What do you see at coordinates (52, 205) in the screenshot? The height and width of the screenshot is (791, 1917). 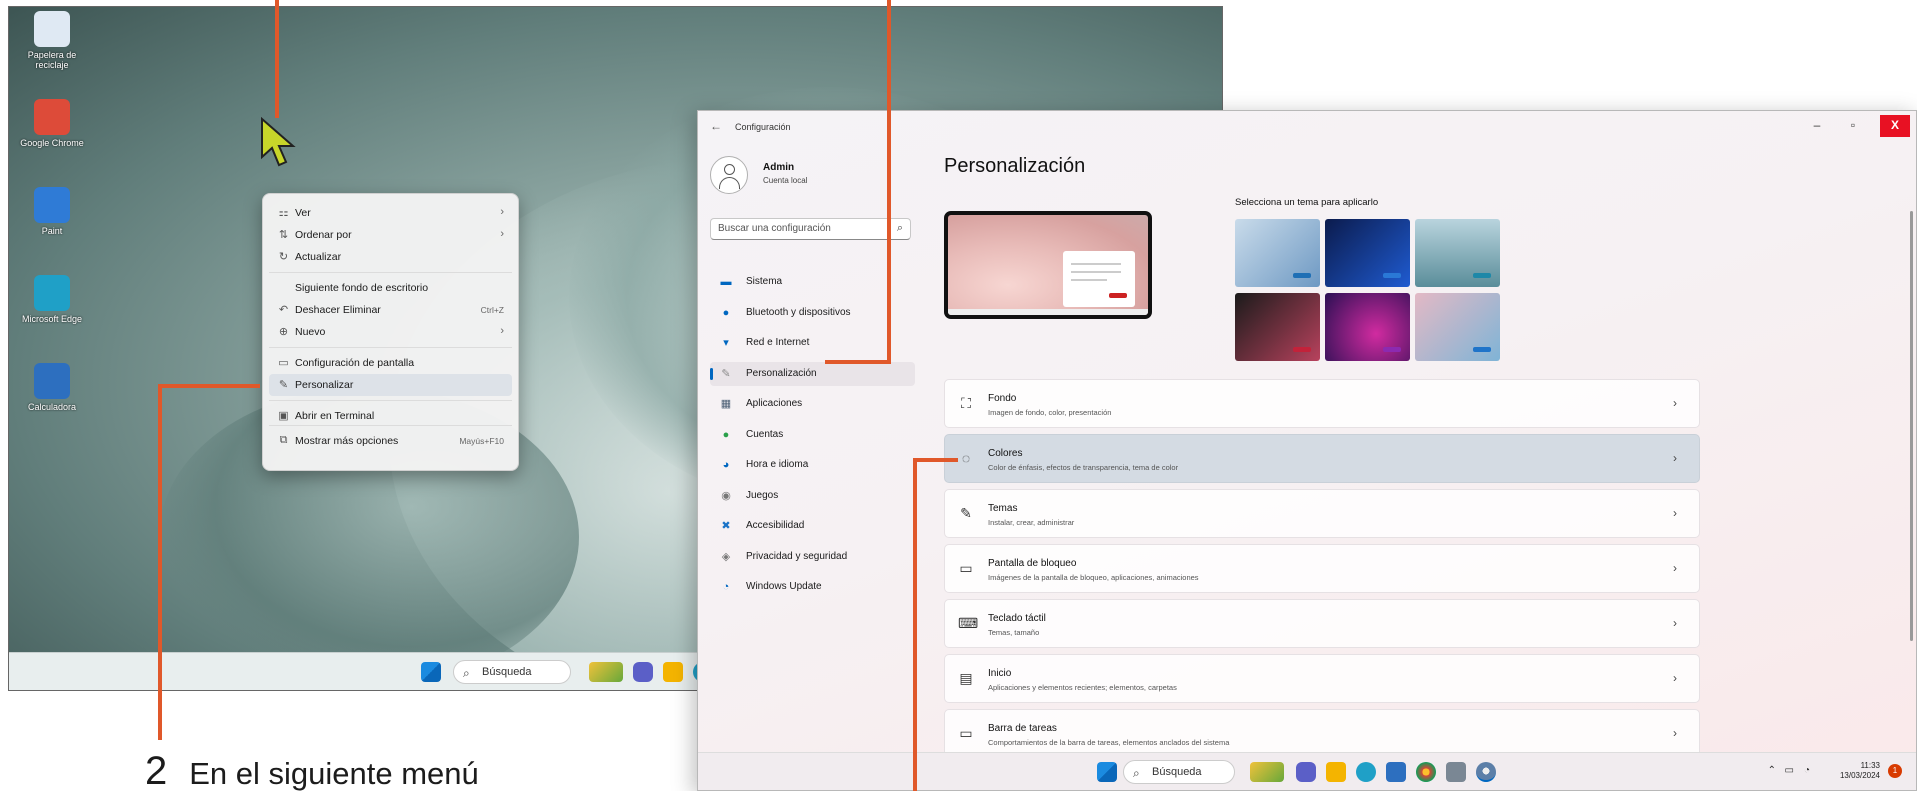 I see `paint-icon` at bounding box center [52, 205].